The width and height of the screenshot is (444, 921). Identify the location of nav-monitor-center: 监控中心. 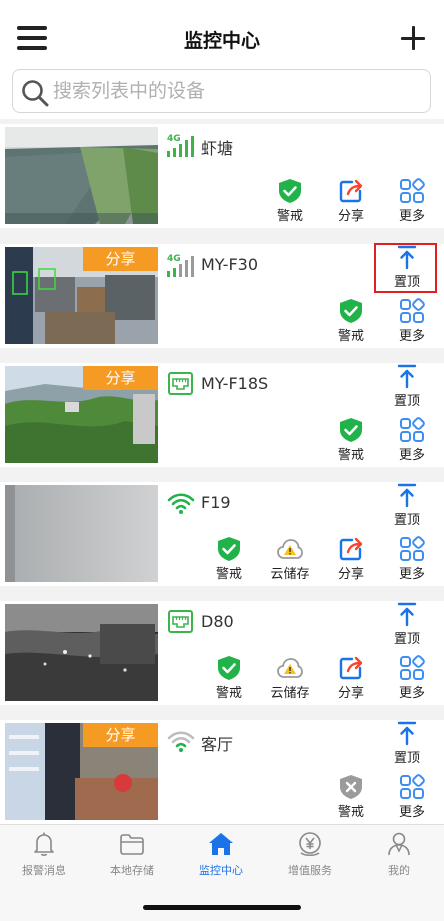
(221, 858).